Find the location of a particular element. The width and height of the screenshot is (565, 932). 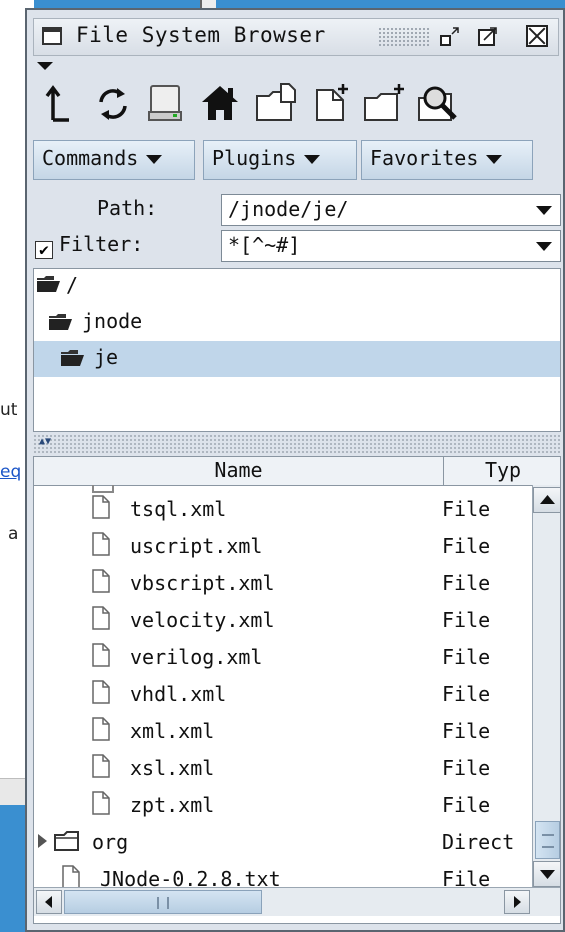

file-name: vbscript.xml is located at coordinates (202, 583).